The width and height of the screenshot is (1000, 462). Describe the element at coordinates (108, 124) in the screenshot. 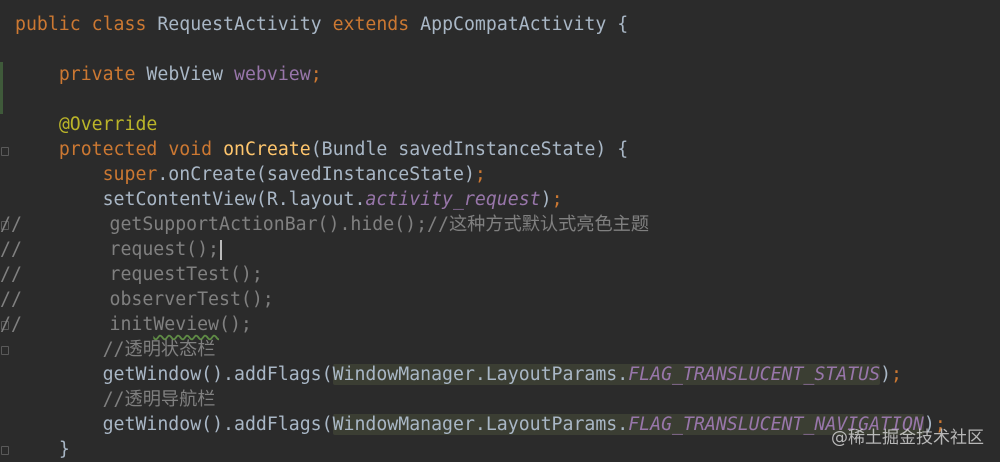

I see `override-annotation: @Override` at that location.